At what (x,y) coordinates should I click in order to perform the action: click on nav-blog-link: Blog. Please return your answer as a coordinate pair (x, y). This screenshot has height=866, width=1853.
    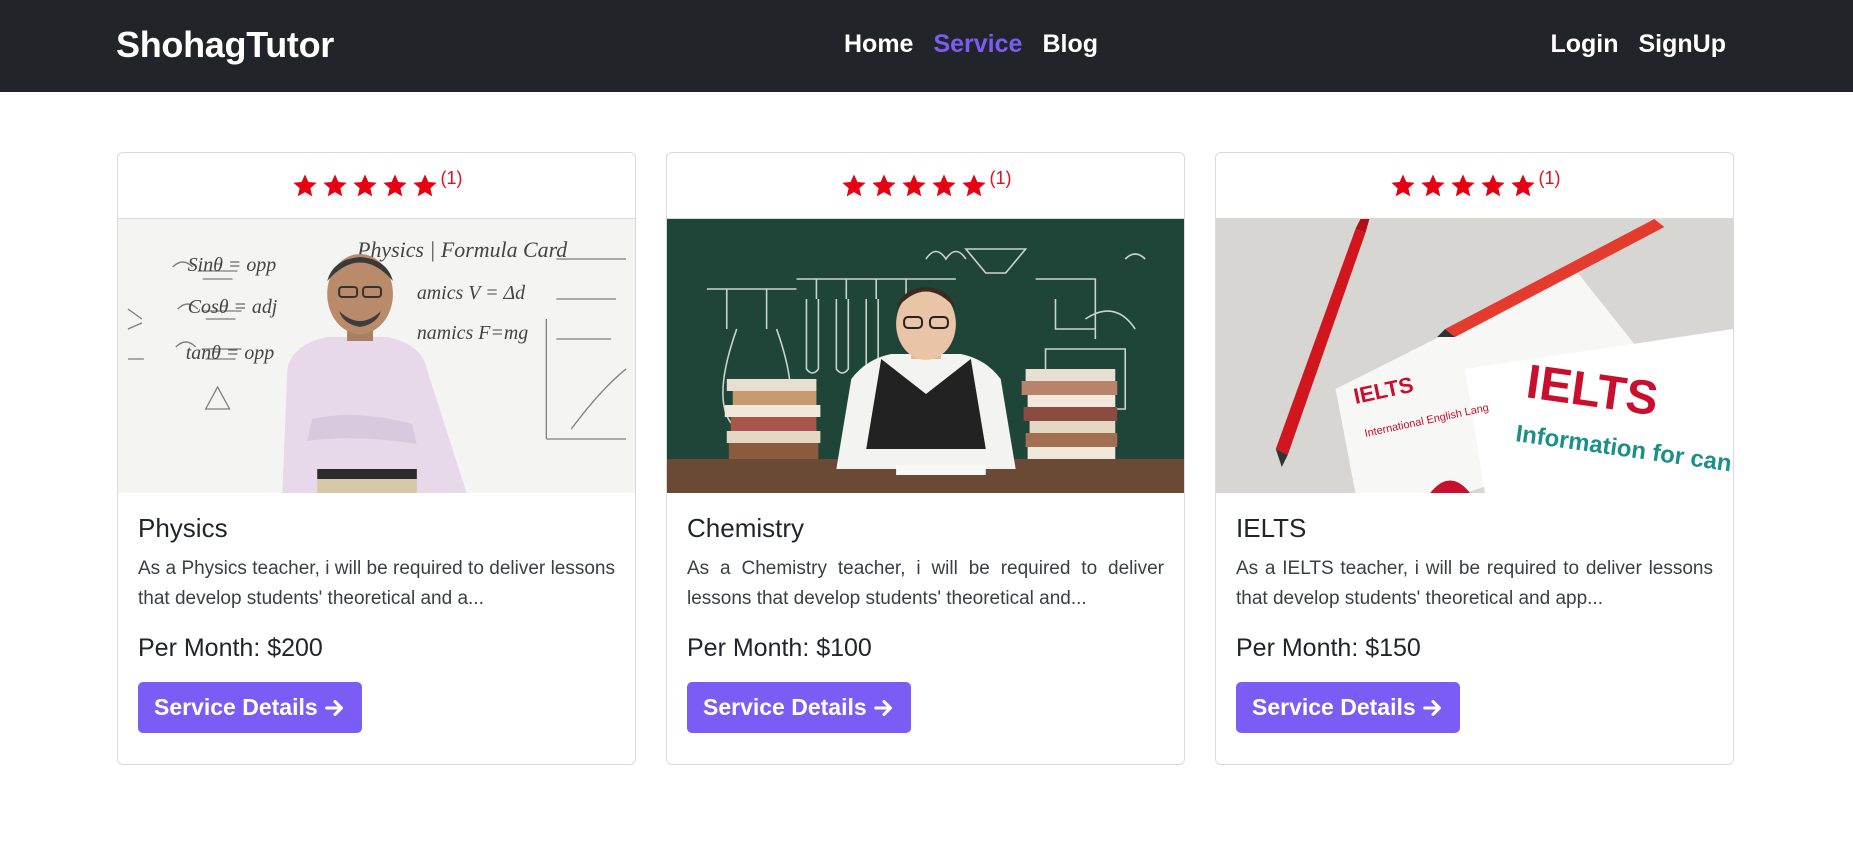
    Looking at the image, I should click on (1070, 44).